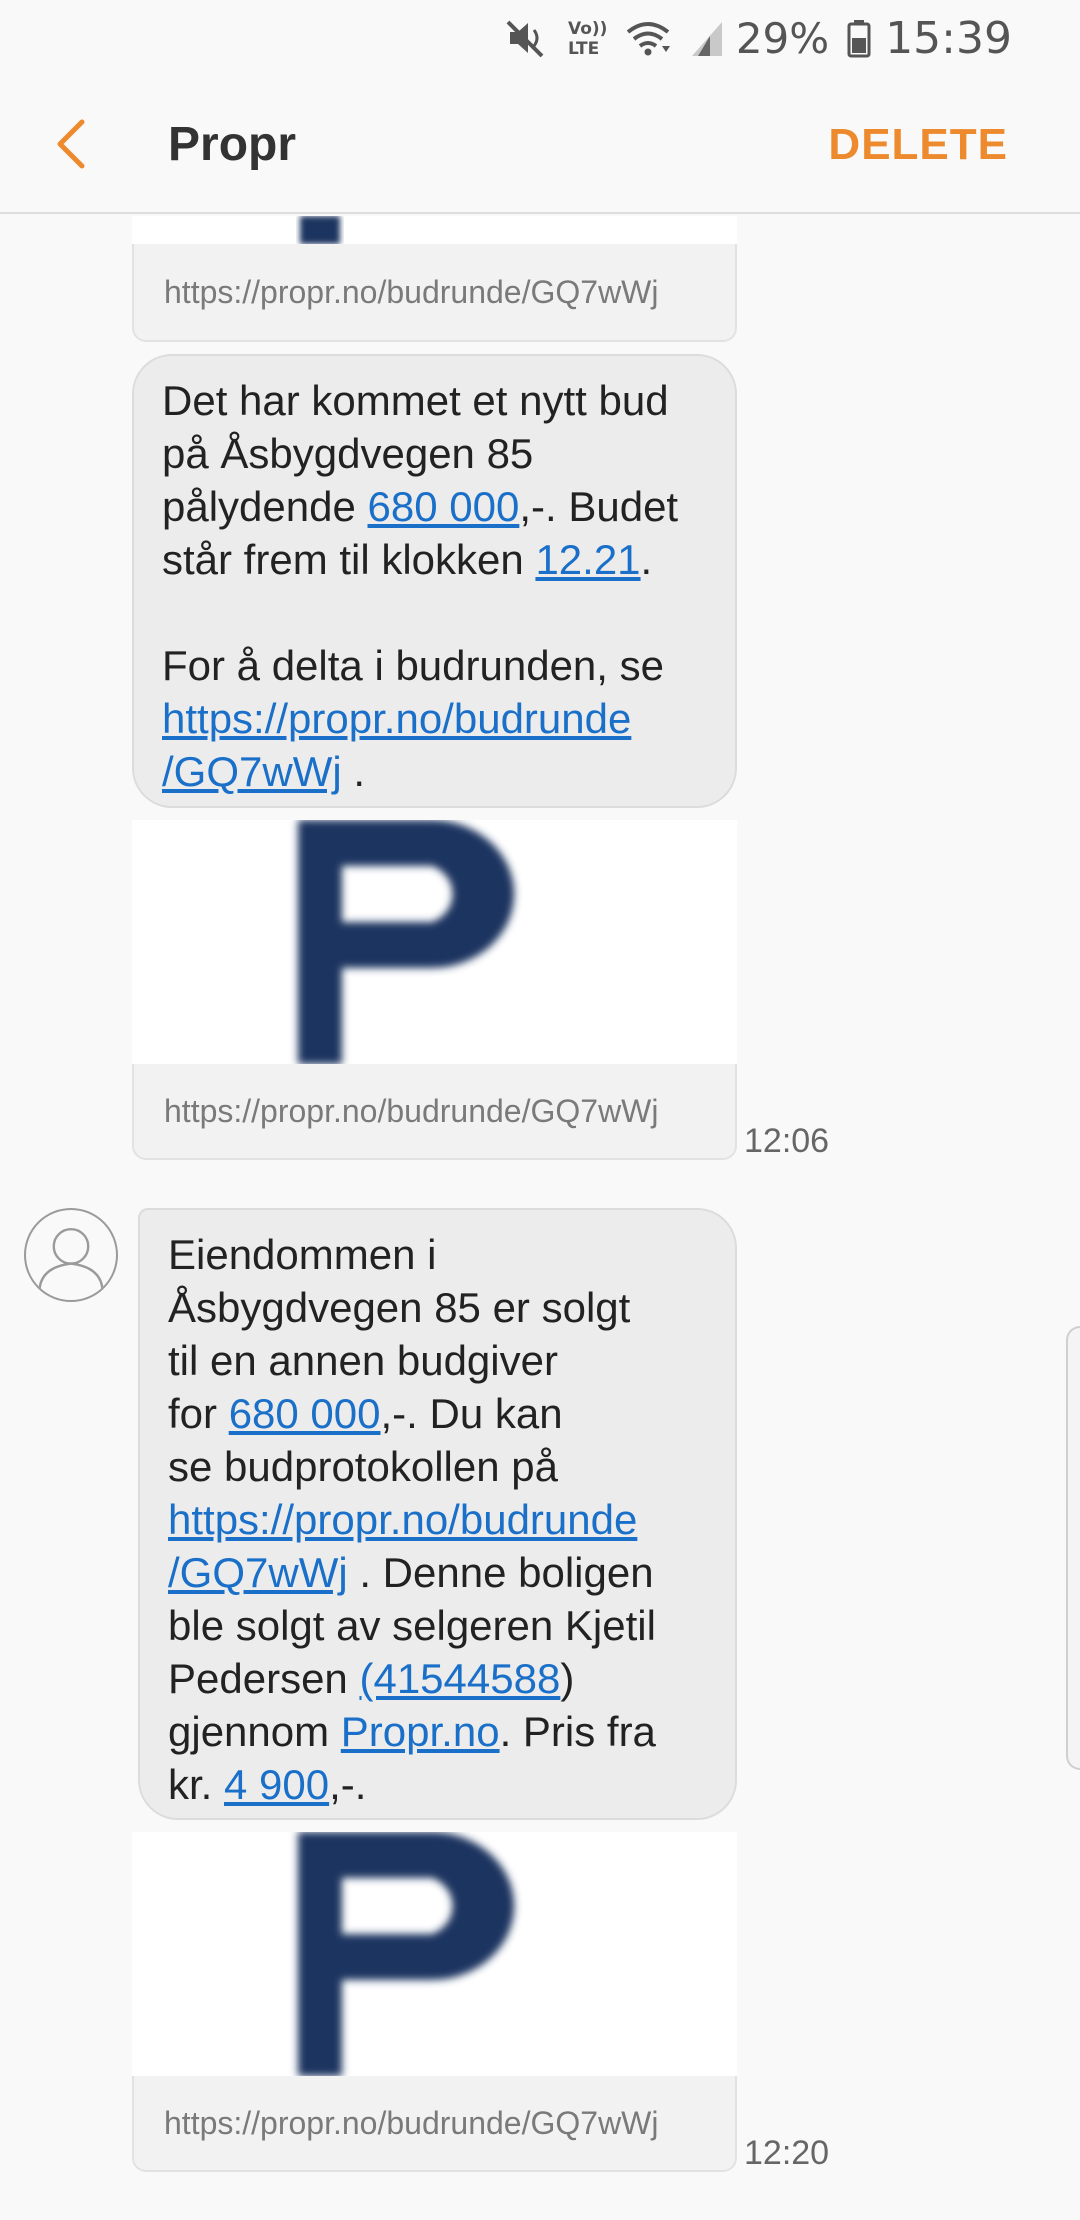 The image size is (1080, 2220). Describe the element at coordinates (707, 38) in the screenshot. I see `signal-icon` at that location.